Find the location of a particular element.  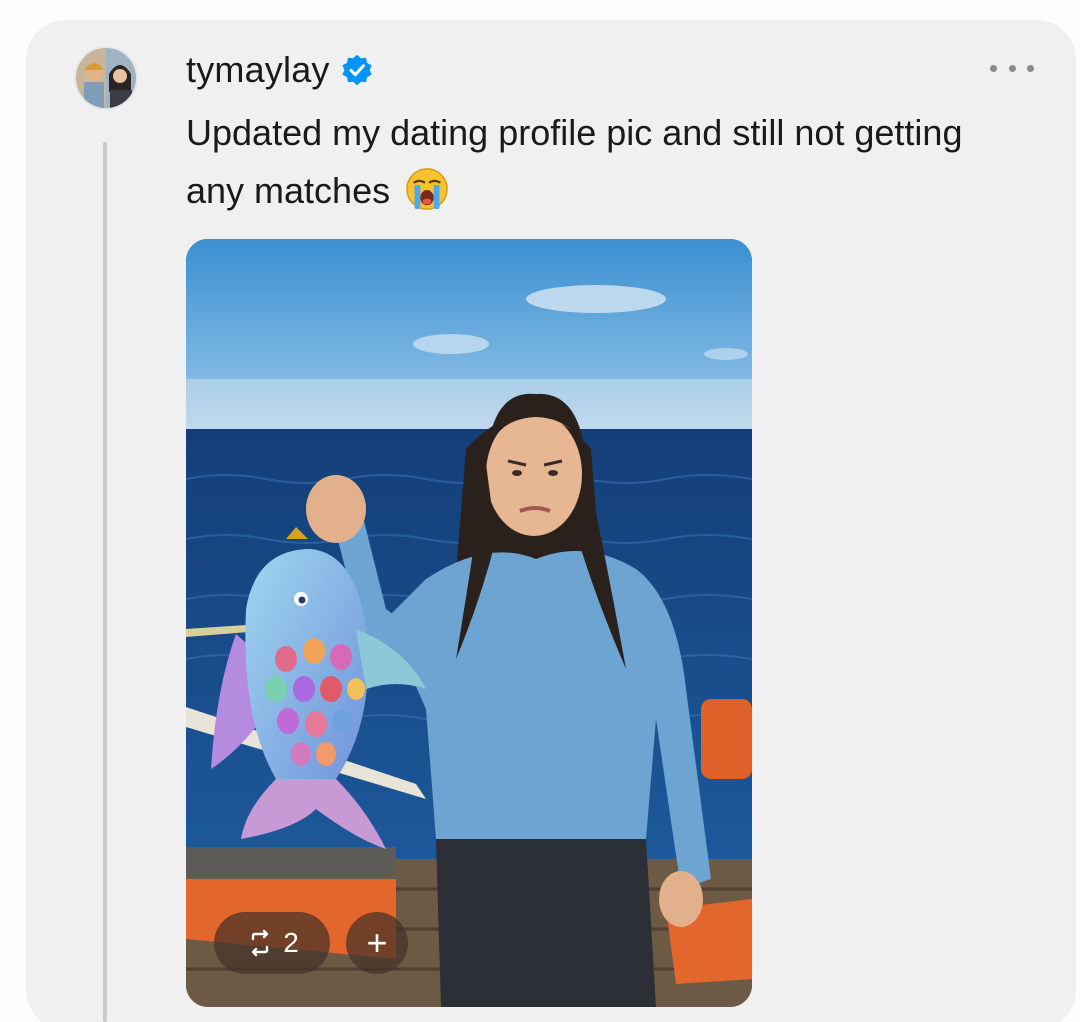

repost-icon is located at coordinates (260, 943).